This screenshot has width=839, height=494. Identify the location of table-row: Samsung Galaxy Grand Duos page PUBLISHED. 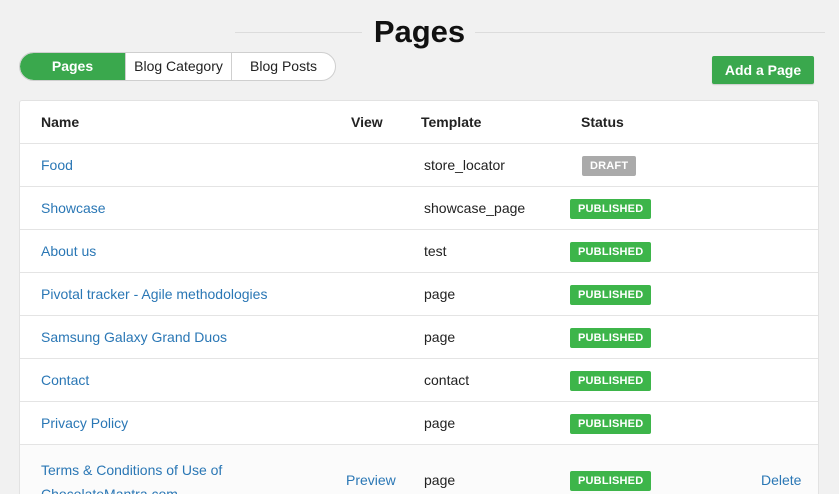
(419, 337).